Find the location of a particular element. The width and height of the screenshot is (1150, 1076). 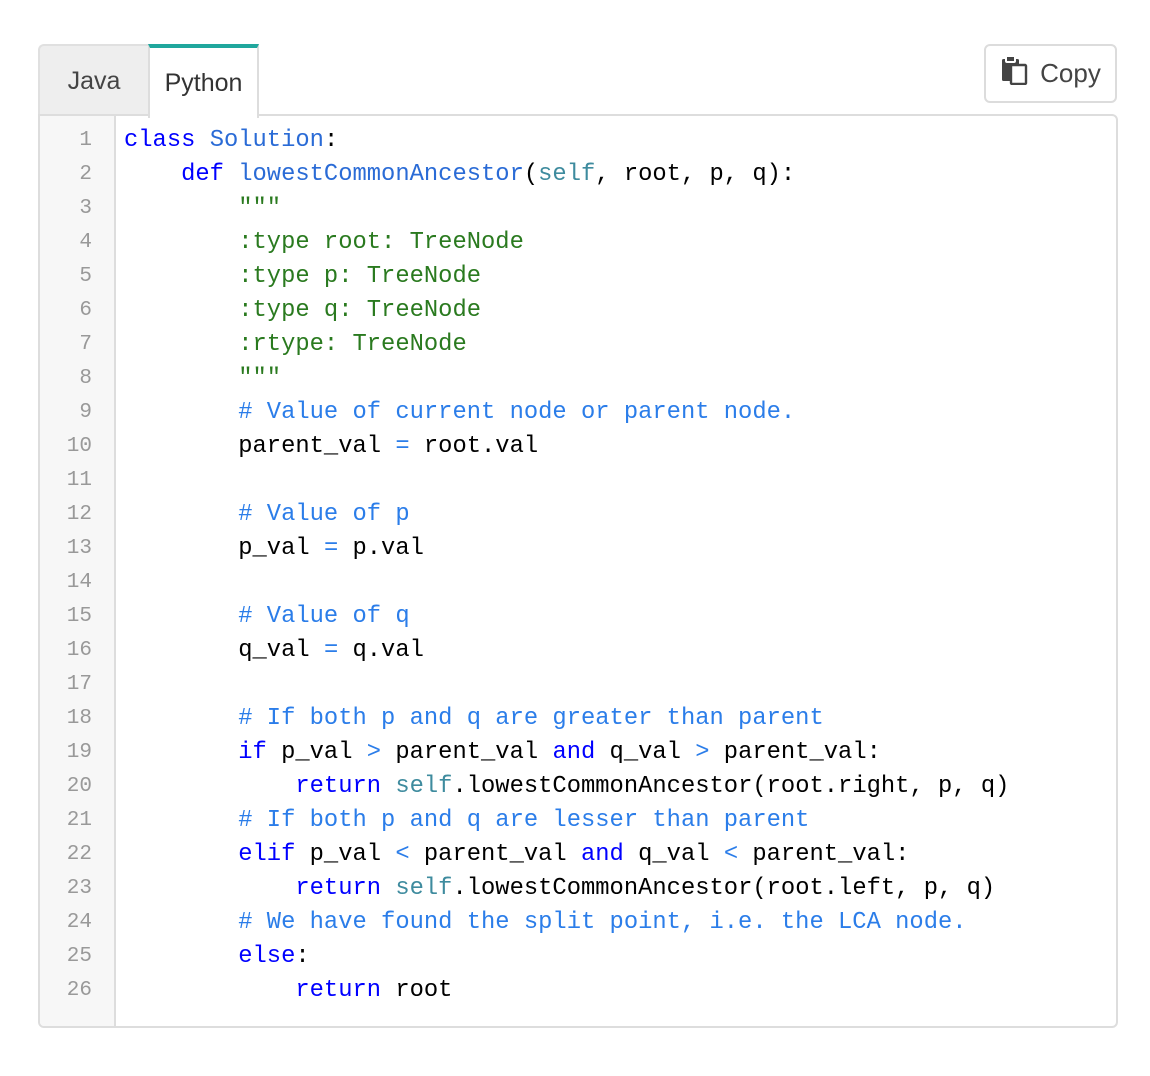

line-number: 3 is located at coordinates (85, 208).